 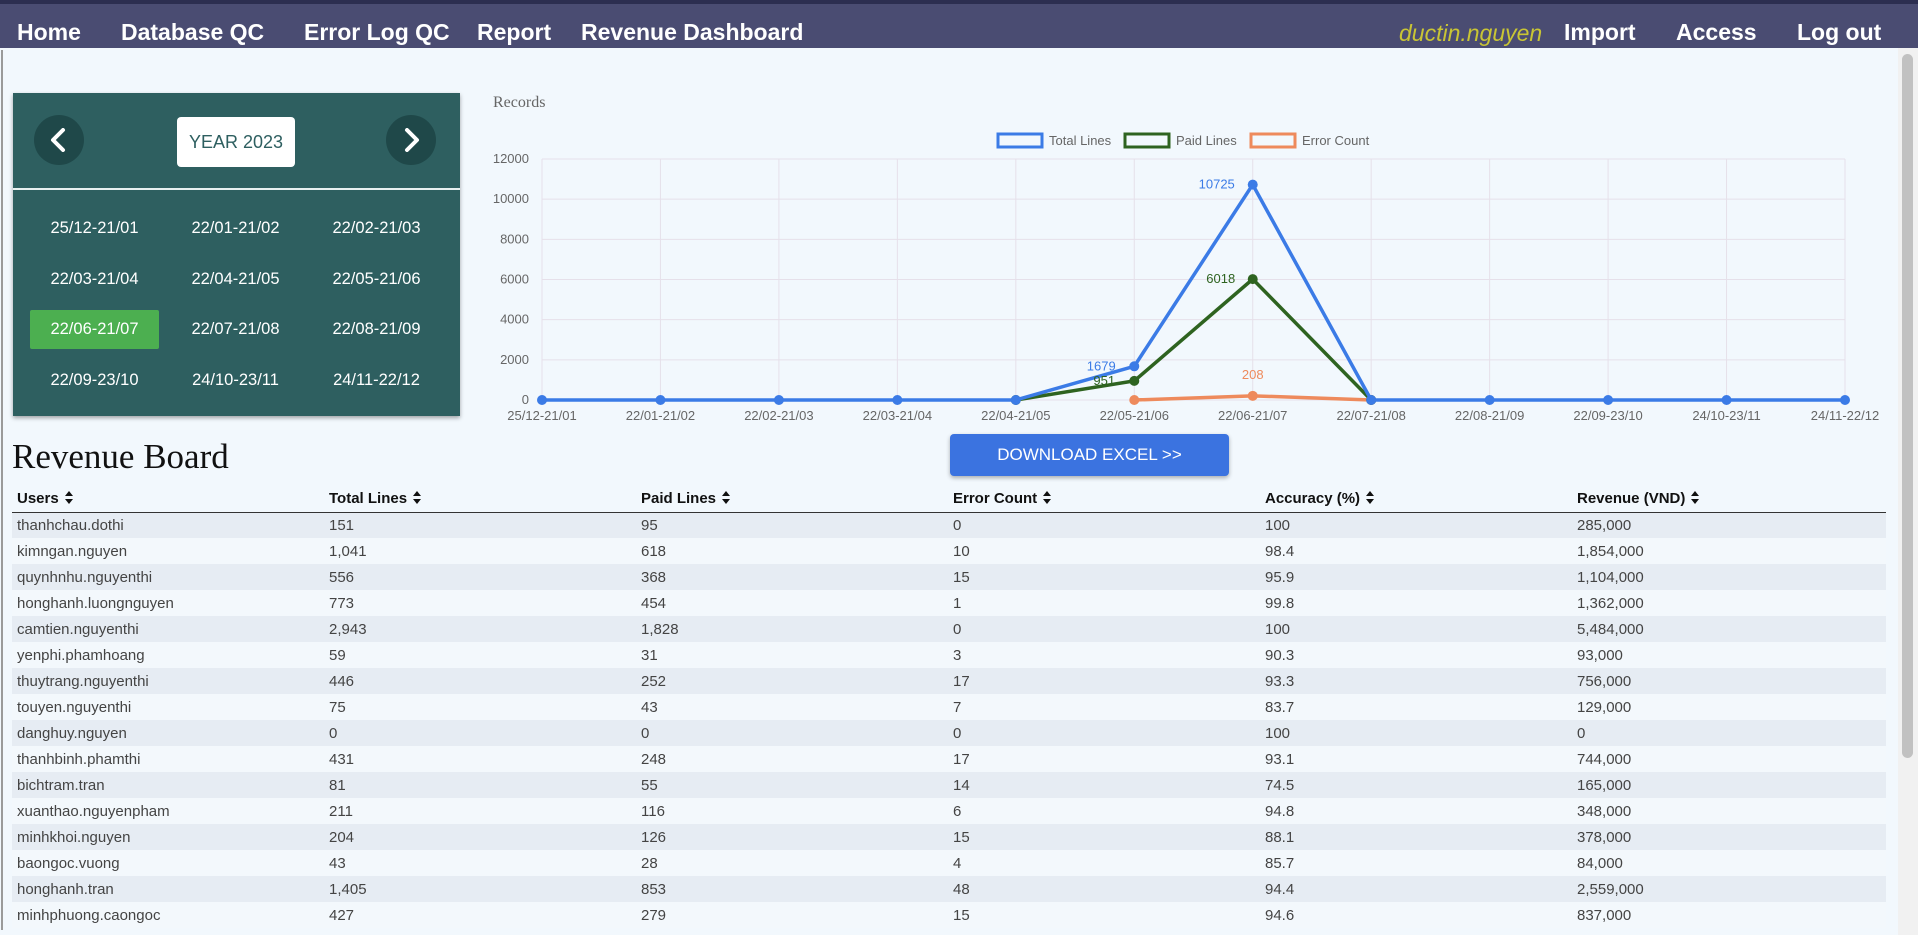 I want to click on table-cell: 31, so click(x=792, y=655).